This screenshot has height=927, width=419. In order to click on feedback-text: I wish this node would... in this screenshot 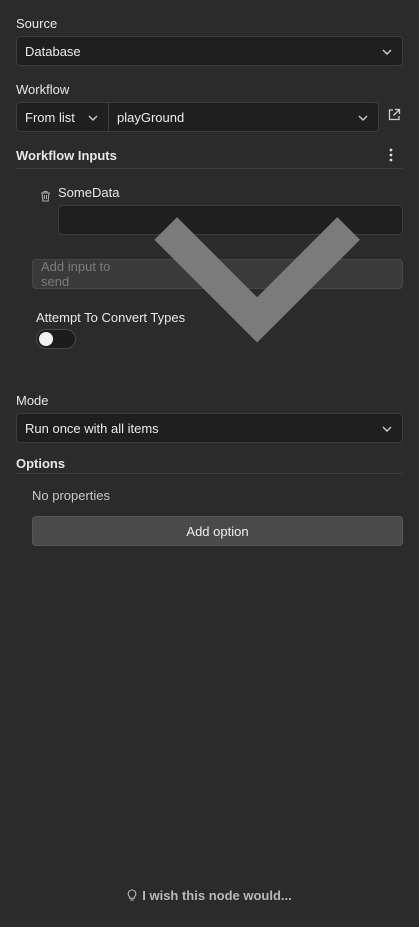, I will do `click(217, 895)`.